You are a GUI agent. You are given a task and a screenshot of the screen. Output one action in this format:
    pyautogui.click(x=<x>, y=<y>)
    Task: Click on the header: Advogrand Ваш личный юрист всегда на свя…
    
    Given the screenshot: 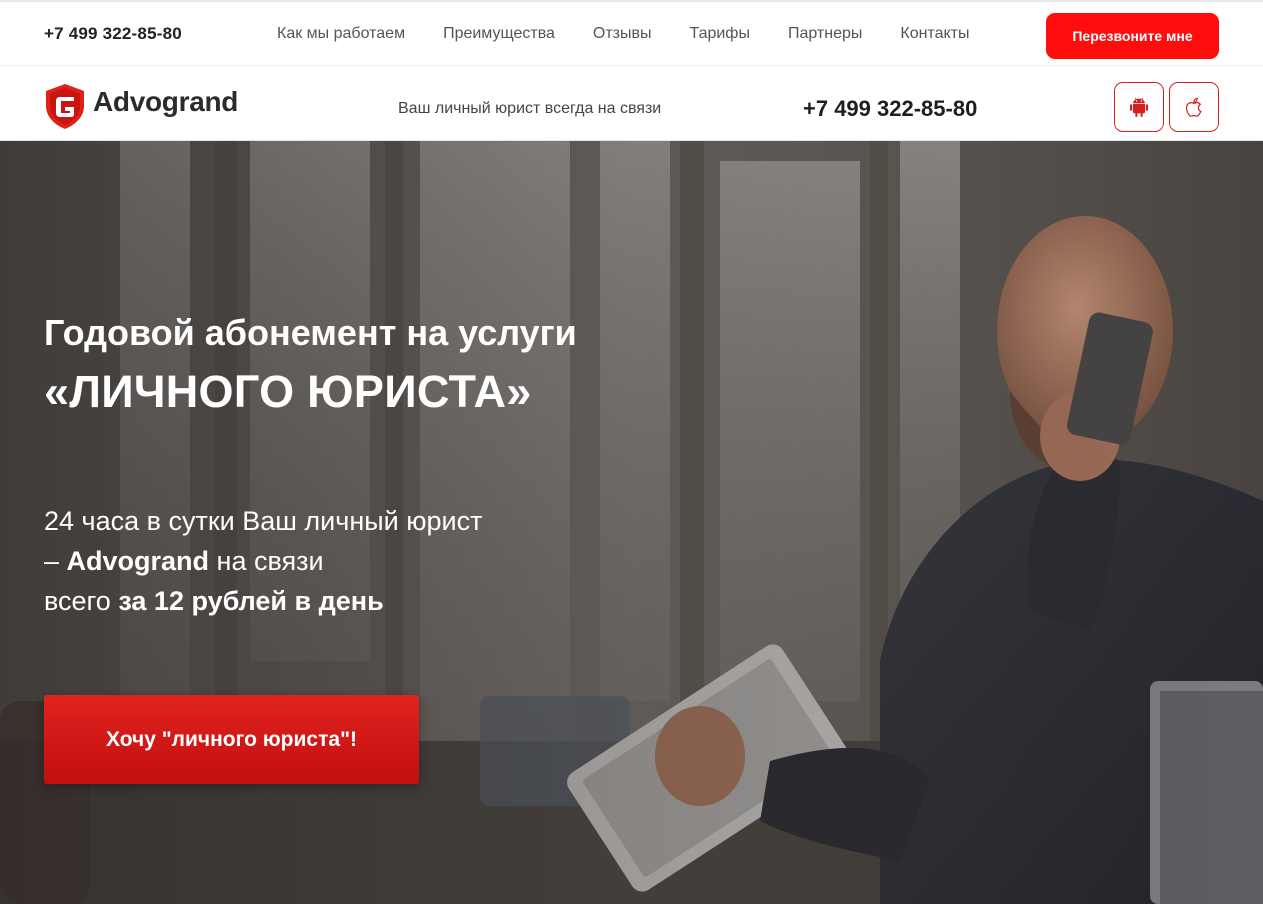 What is the action you would take?
    pyautogui.click(x=631, y=103)
    